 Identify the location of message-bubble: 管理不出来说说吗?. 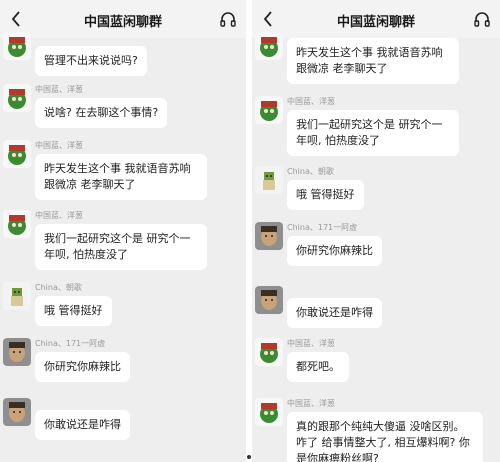
(91, 61).